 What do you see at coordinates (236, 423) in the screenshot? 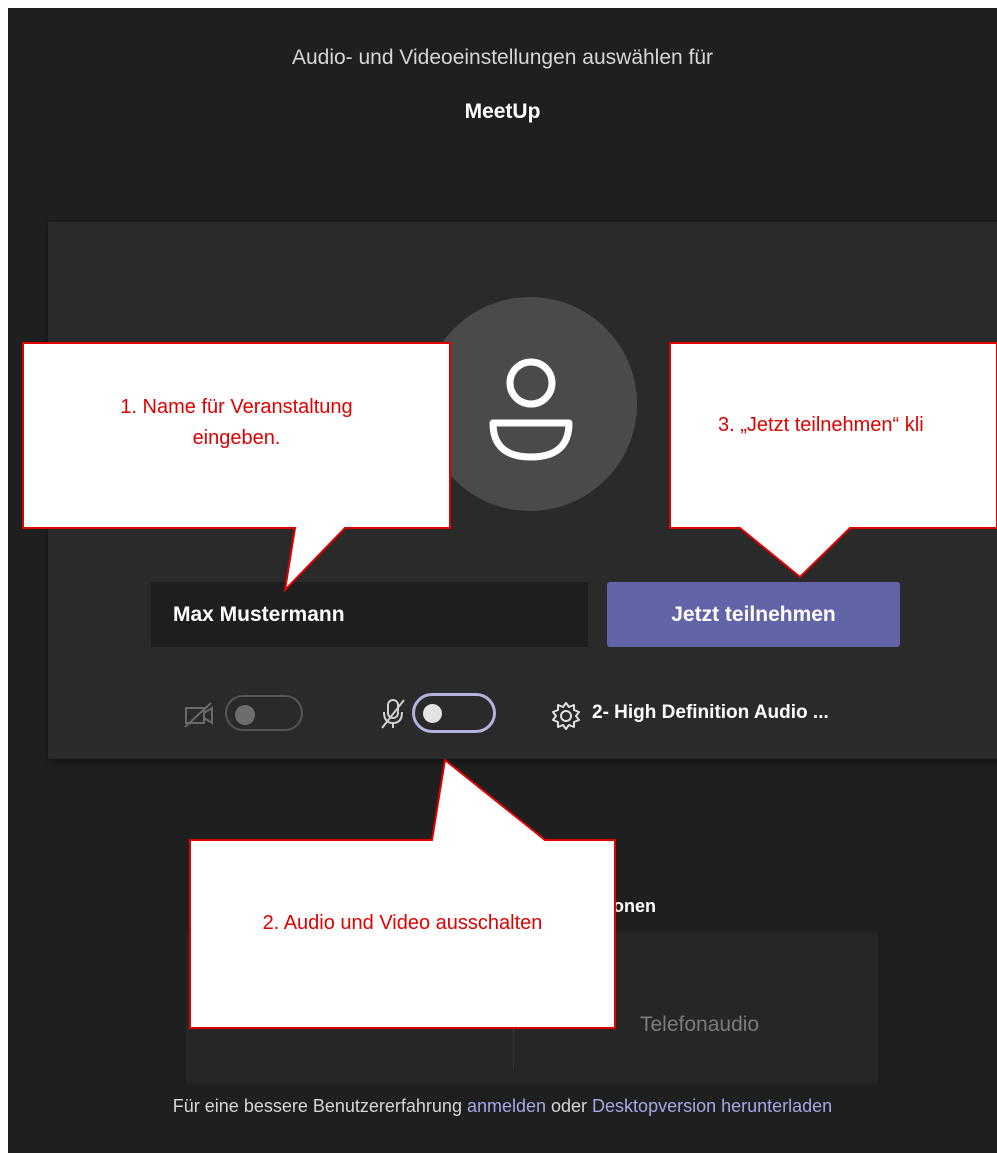
I see `callout-step1-text: 1. Name für Veranstaltung eingeben.` at bounding box center [236, 423].